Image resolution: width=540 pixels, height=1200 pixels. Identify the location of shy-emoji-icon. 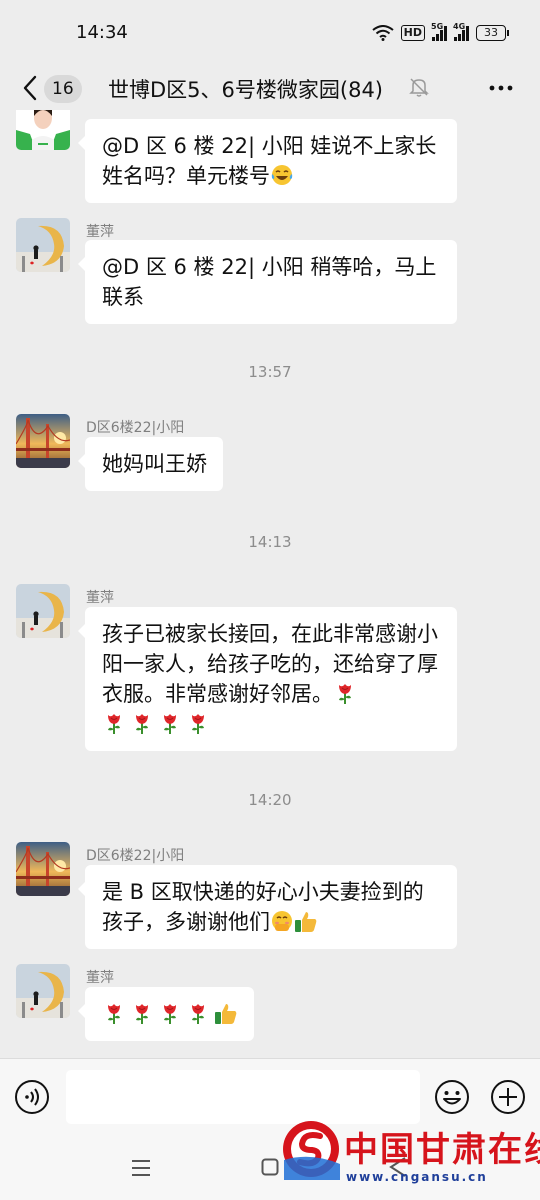
(282, 921).